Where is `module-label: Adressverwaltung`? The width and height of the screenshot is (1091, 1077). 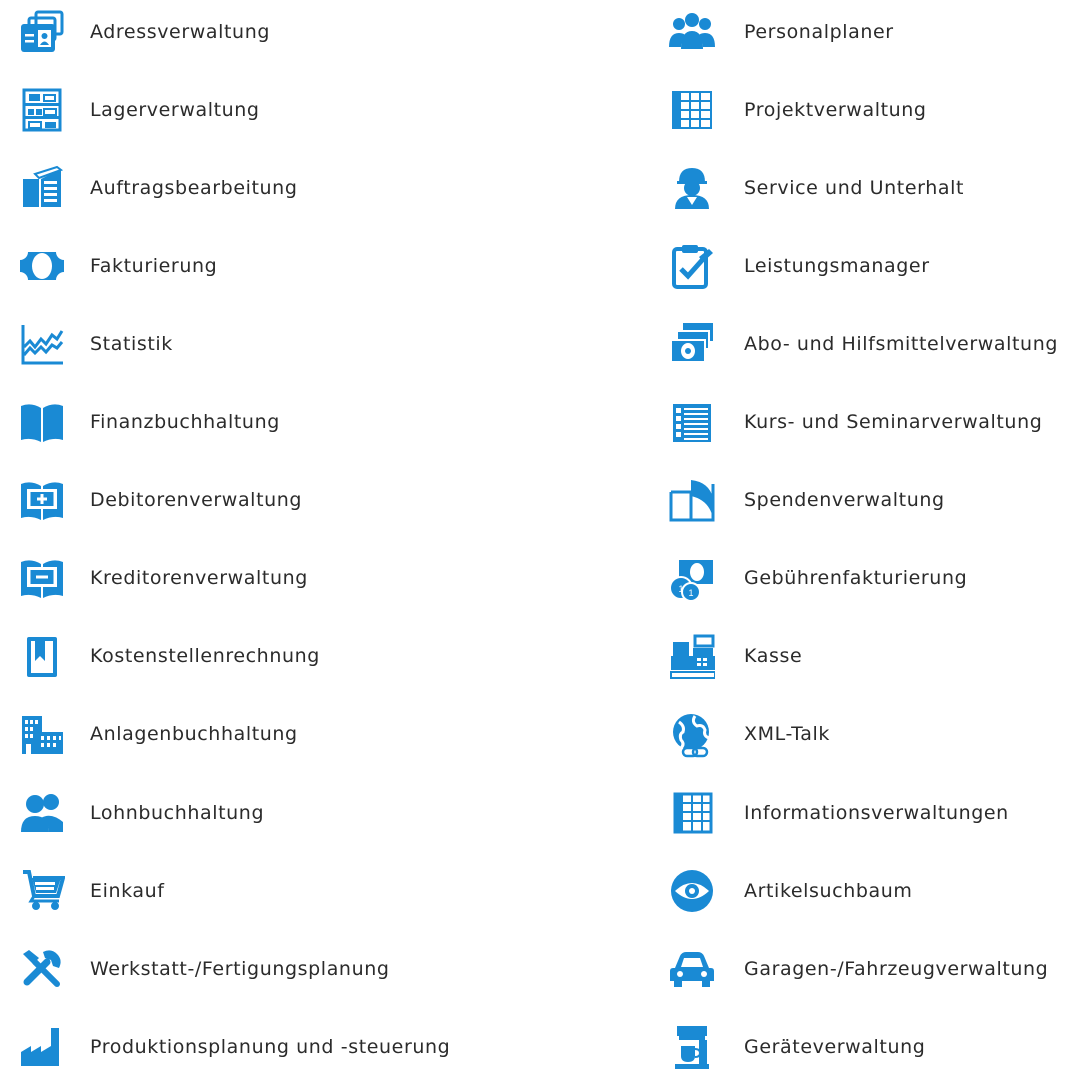
module-label: Adressverwaltung is located at coordinates (180, 31).